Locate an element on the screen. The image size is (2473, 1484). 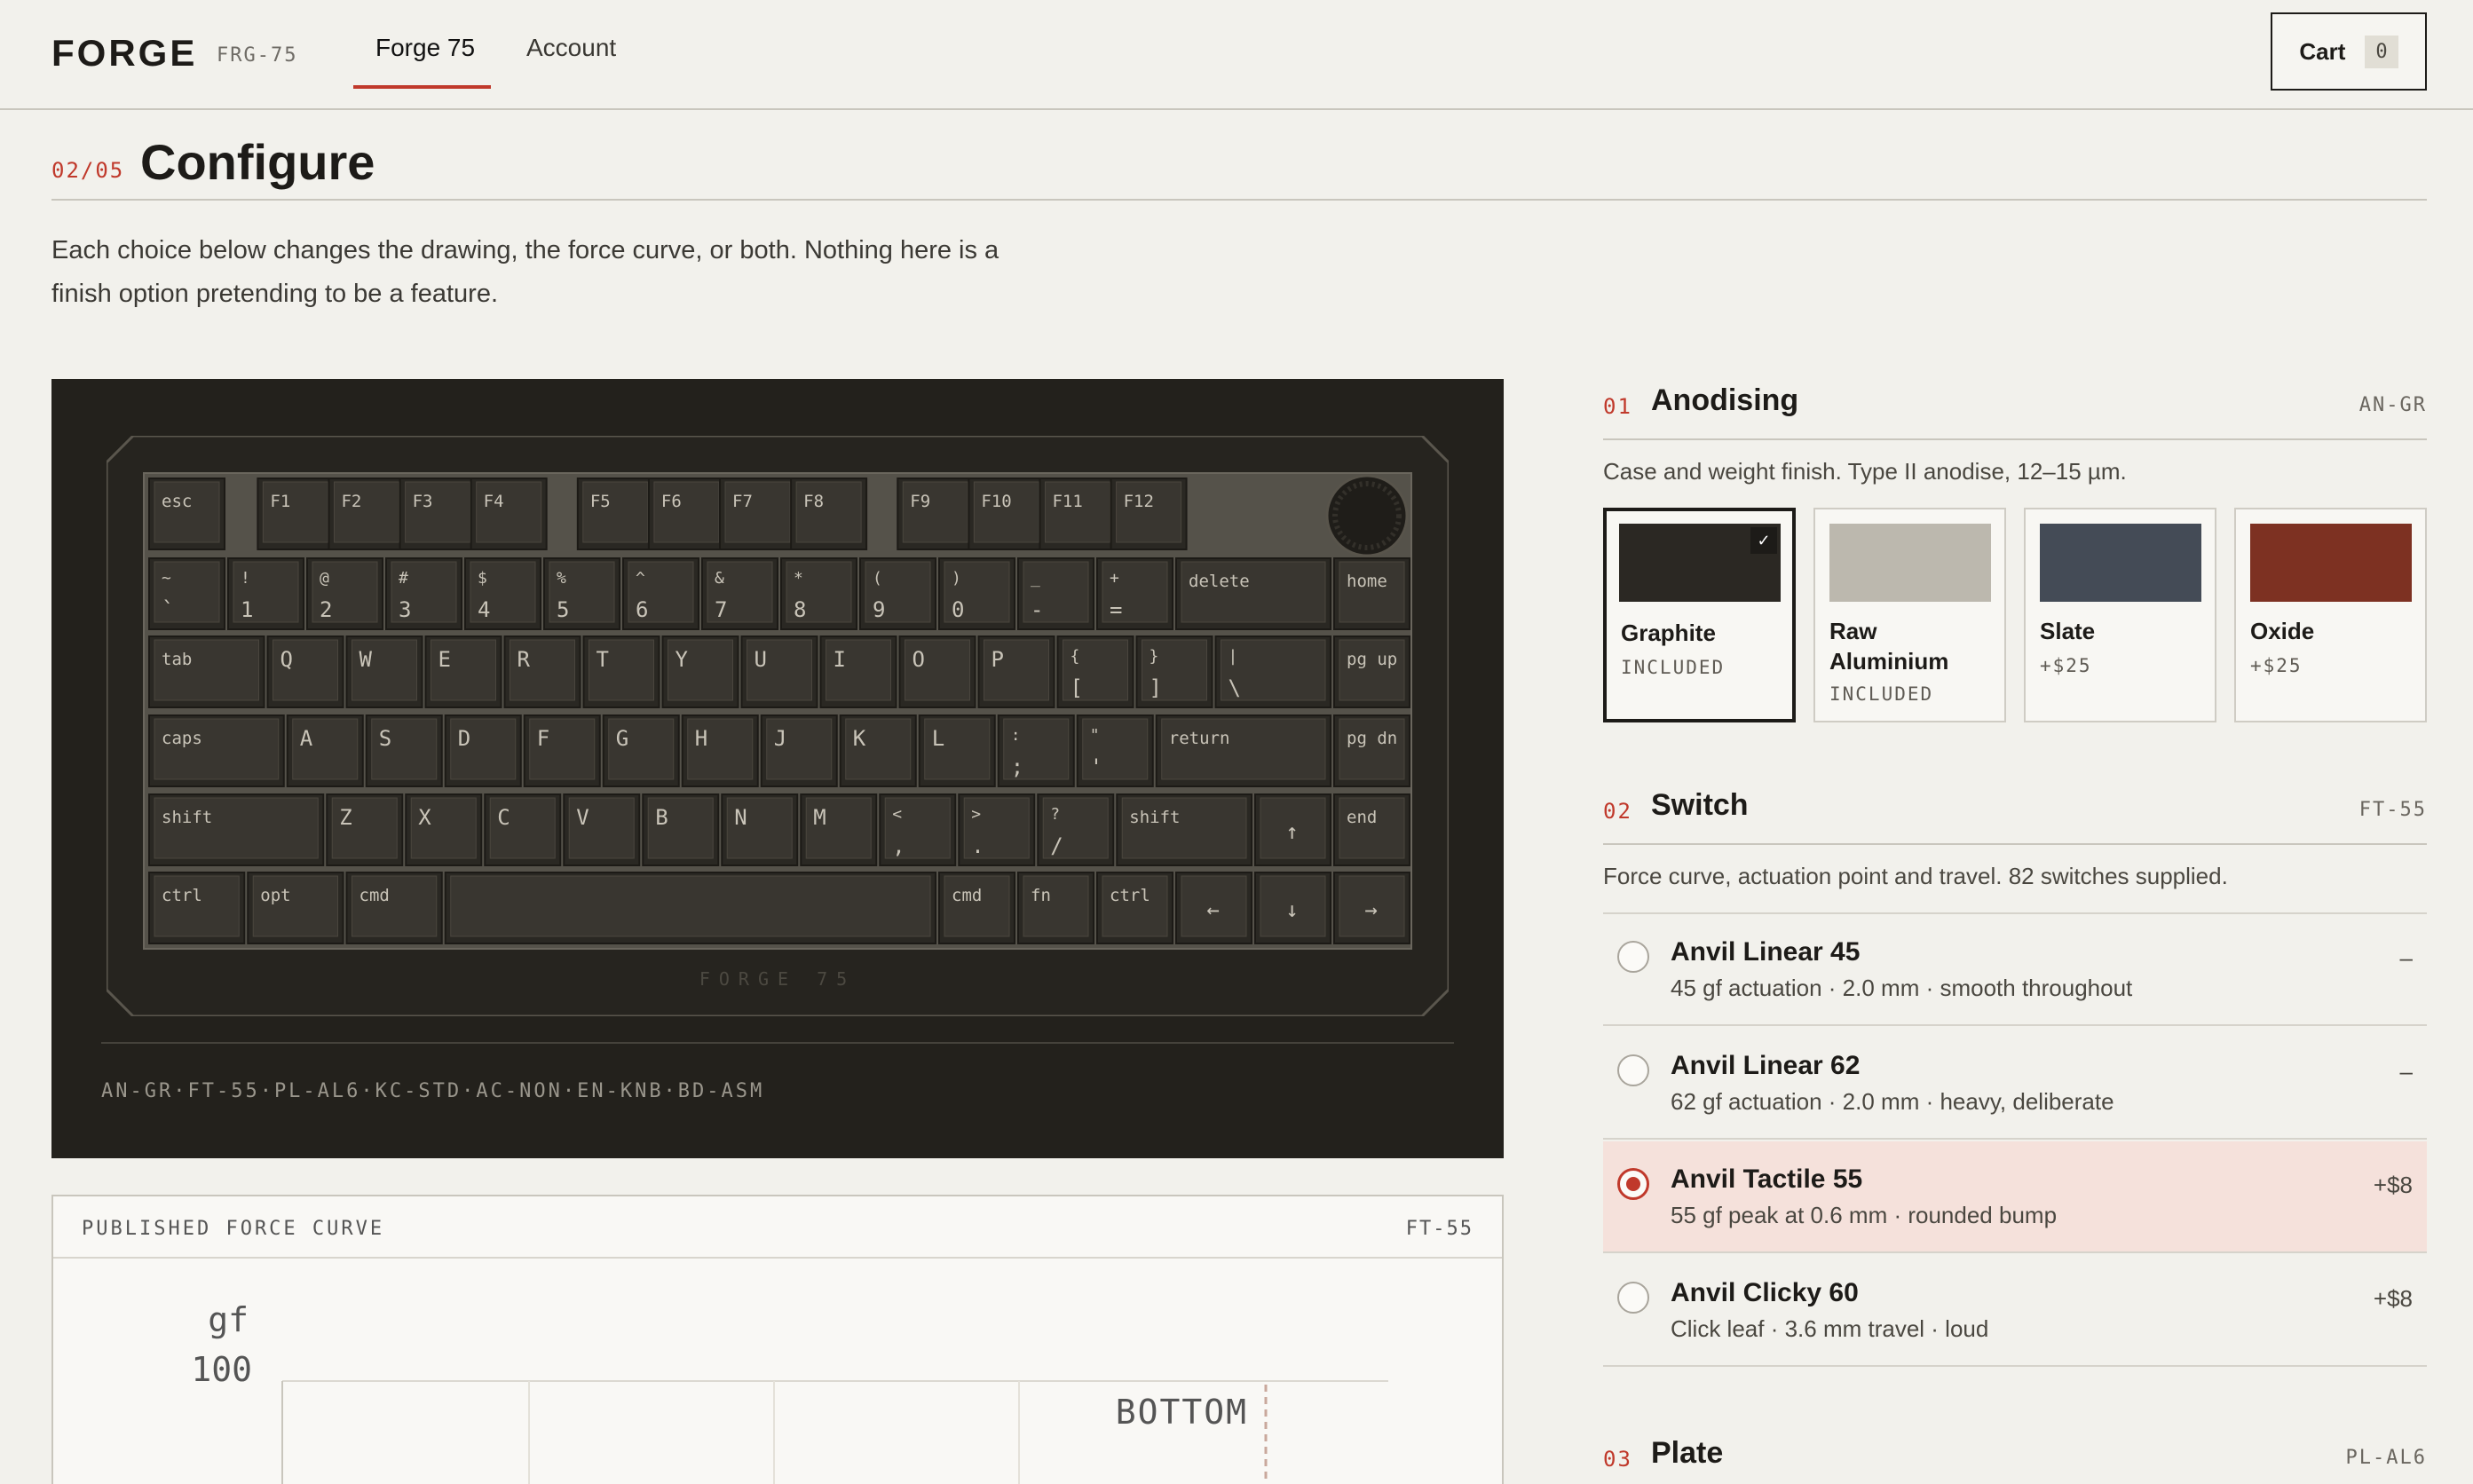
keycap: F11 is located at coordinates (1078, 514).